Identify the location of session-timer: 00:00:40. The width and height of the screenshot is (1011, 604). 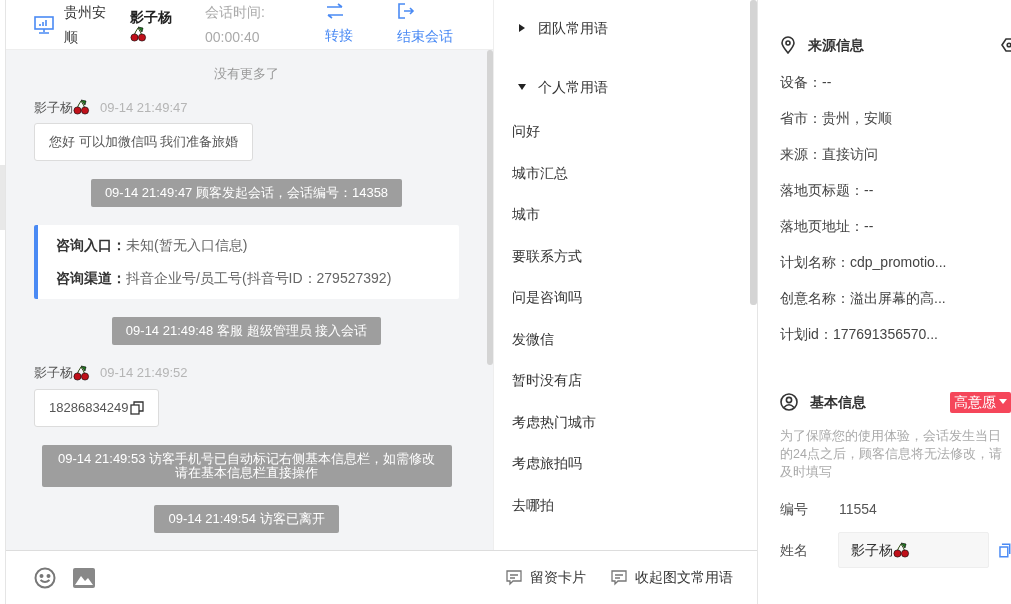
(233, 37).